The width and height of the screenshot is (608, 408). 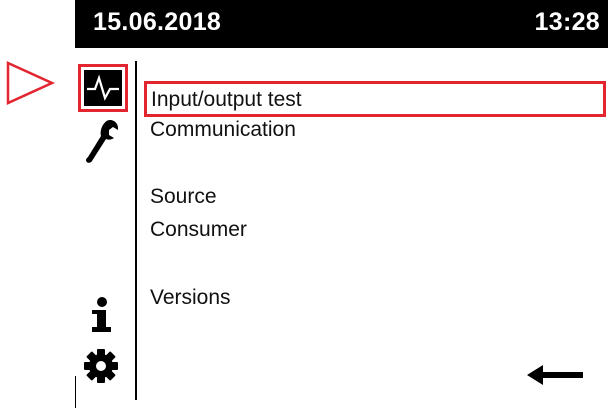 I want to click on time-display: 13:28, so click(x=567, y=22).